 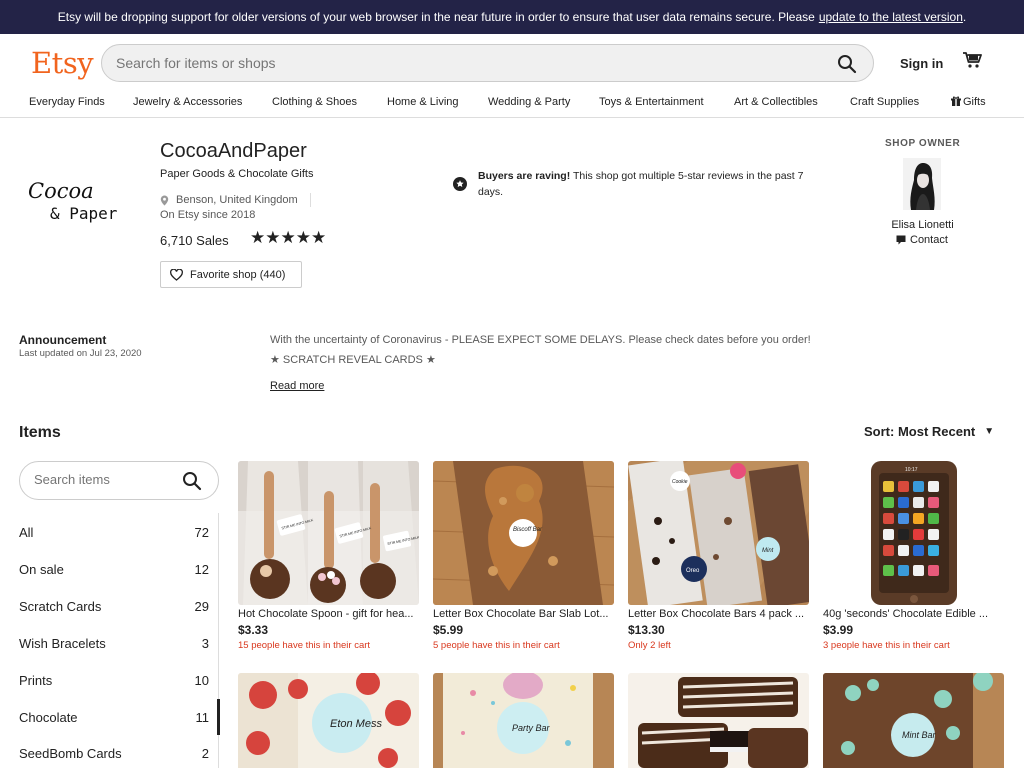 What do you see at coordinates (187, 102) in the screenshot?
I see `nav-jewelry-accessories: Jewelry & Accessories` at bounding box center [187, 102].